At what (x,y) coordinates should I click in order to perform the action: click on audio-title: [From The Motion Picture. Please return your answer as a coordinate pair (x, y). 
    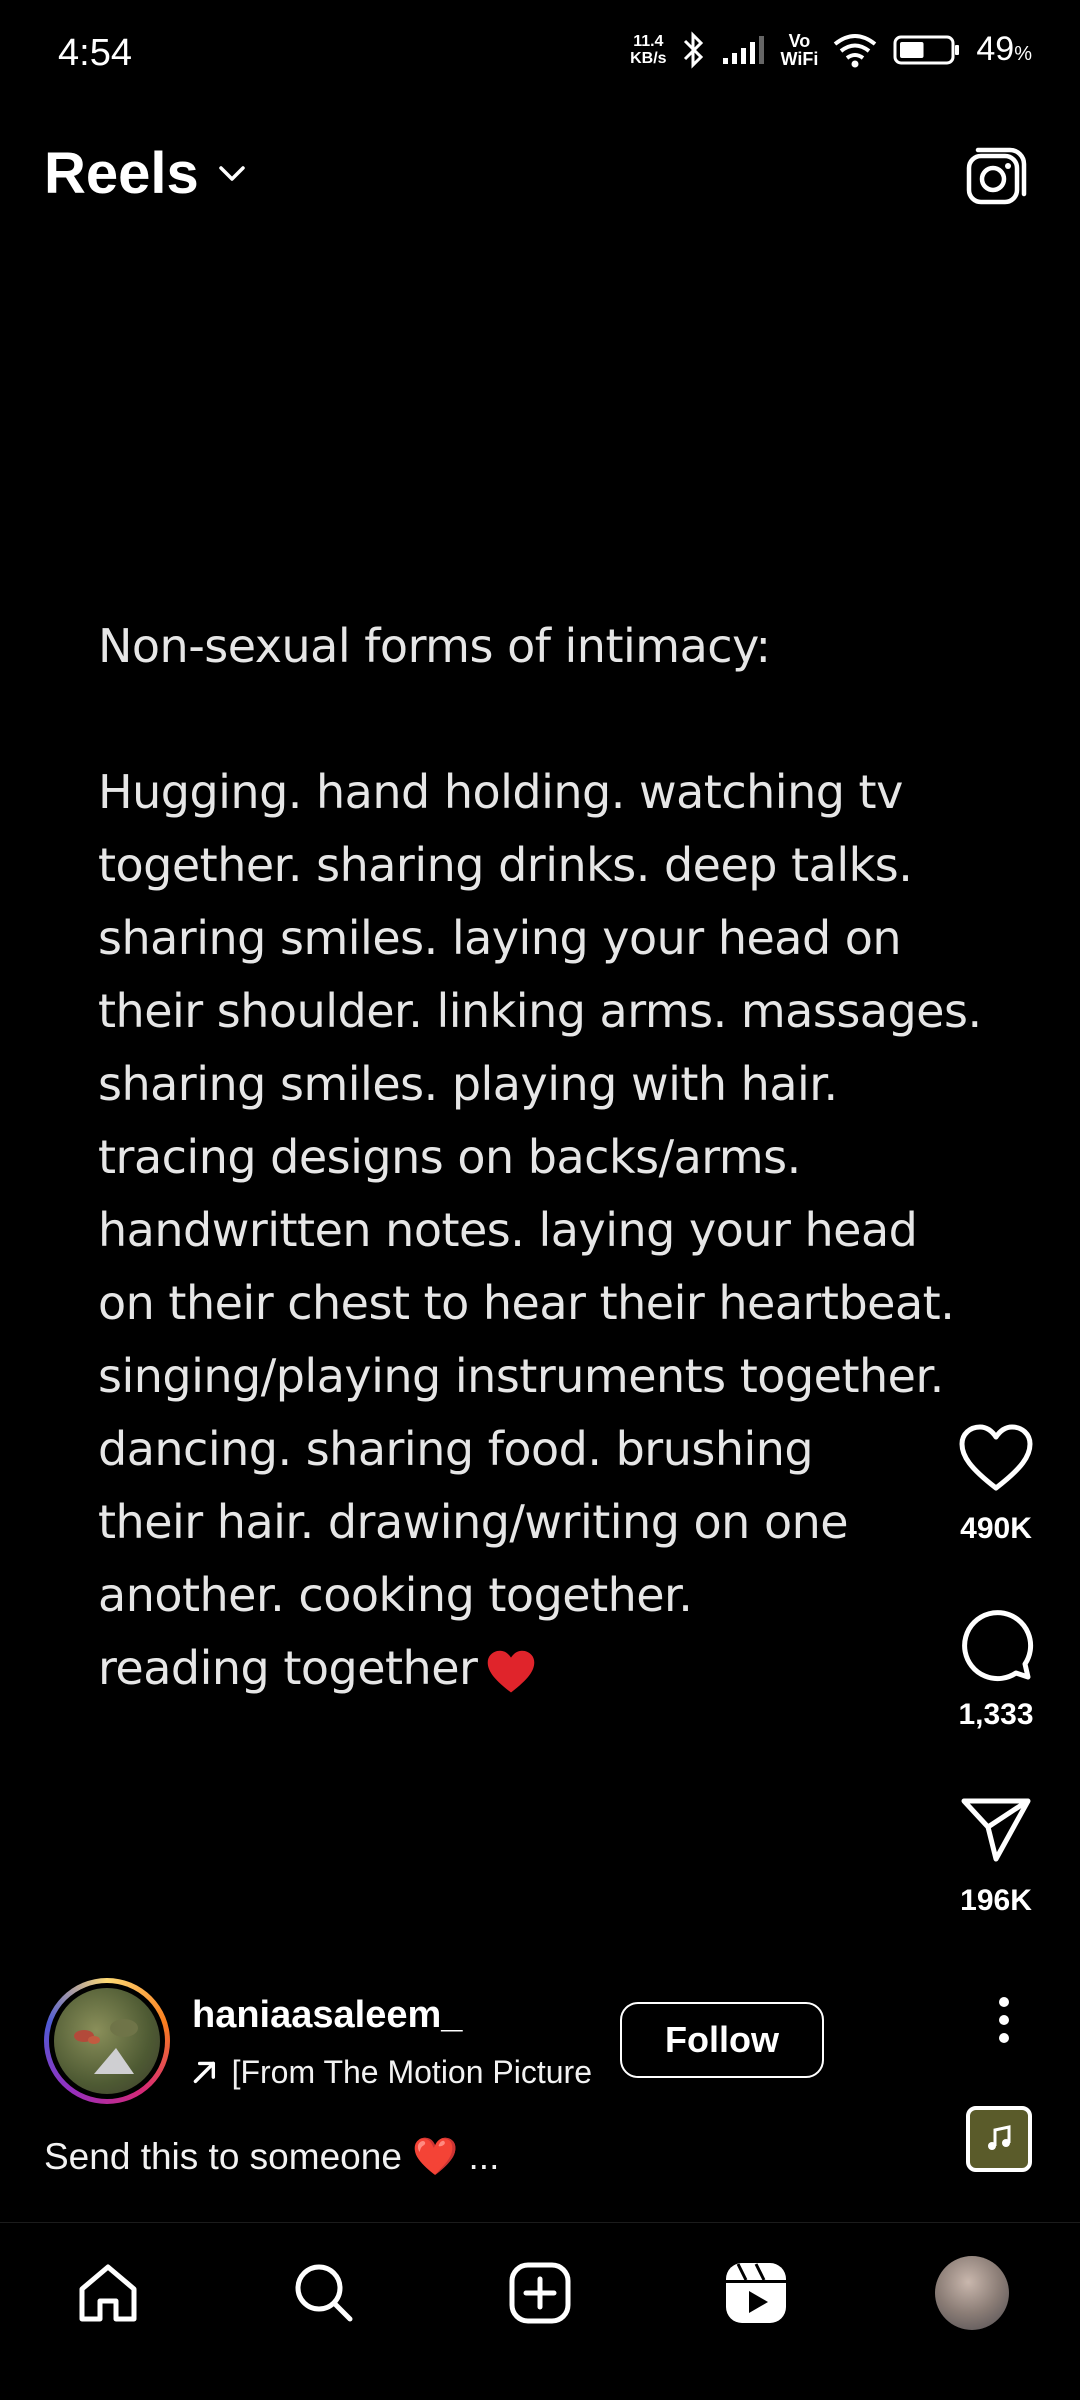
    Looking at the image, I should click on (411, 2071).